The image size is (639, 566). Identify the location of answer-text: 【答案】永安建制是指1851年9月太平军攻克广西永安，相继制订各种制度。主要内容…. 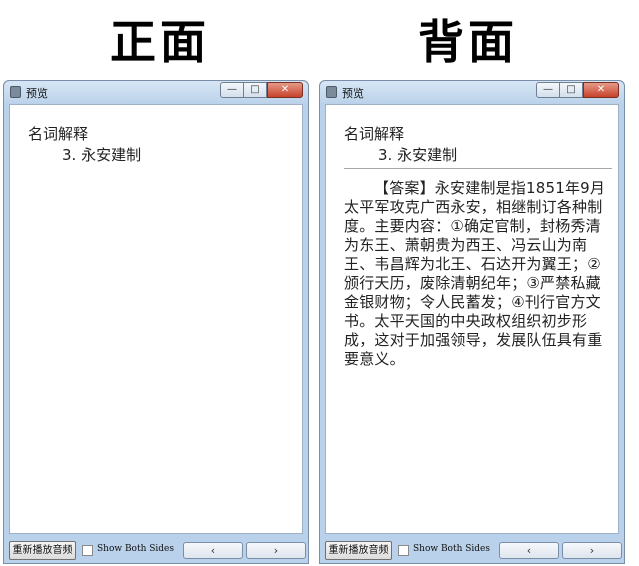
(475, 273).